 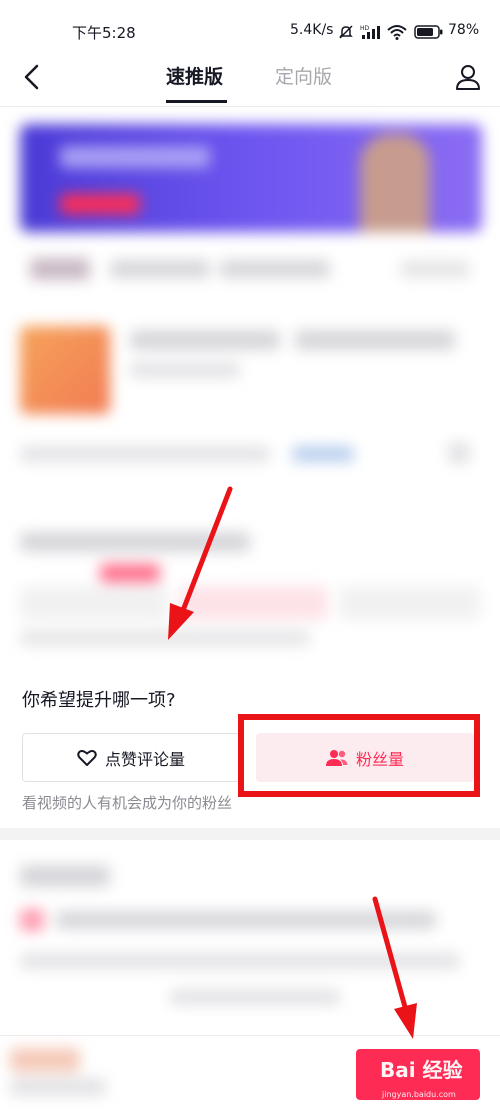 What do you see at coordinates (365, 28) in the screenshot?
I see `svg-text: HD` at bounding box center [365, 28].